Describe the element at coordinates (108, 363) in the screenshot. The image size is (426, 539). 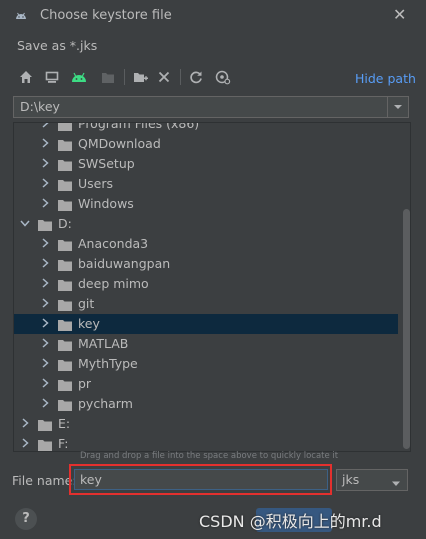
I see `tree-row-label: MythType` at that location.